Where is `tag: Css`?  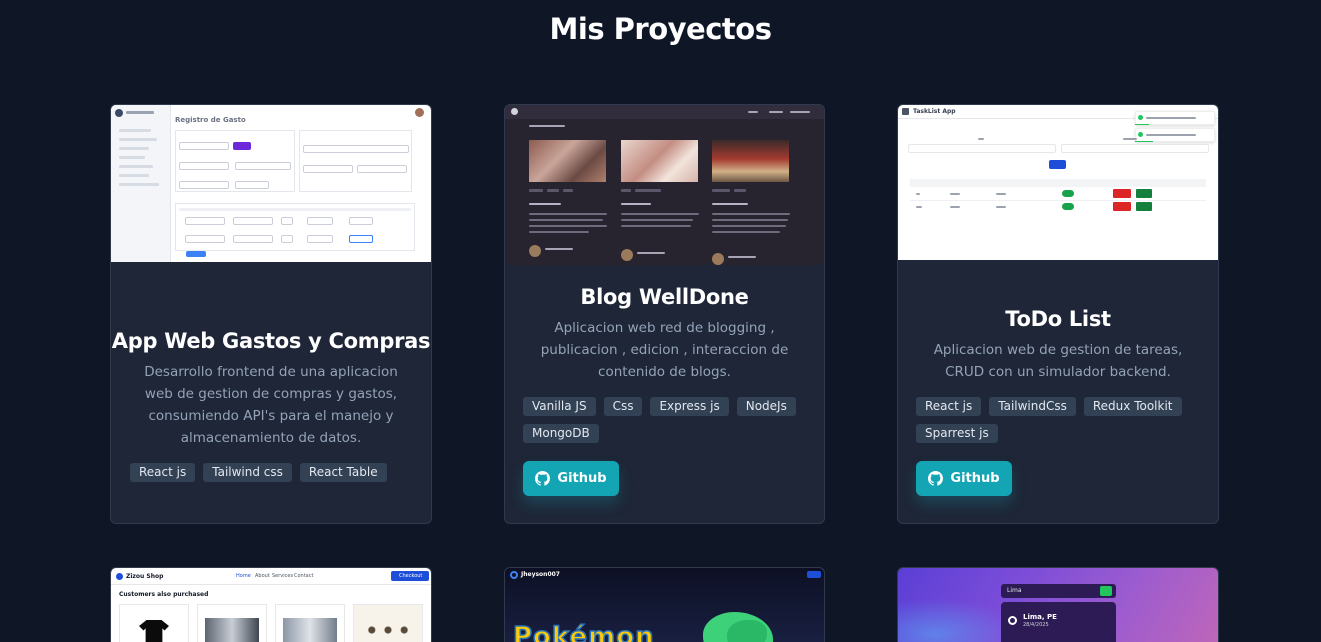 tag: Css is located at coordinates (623, 406).